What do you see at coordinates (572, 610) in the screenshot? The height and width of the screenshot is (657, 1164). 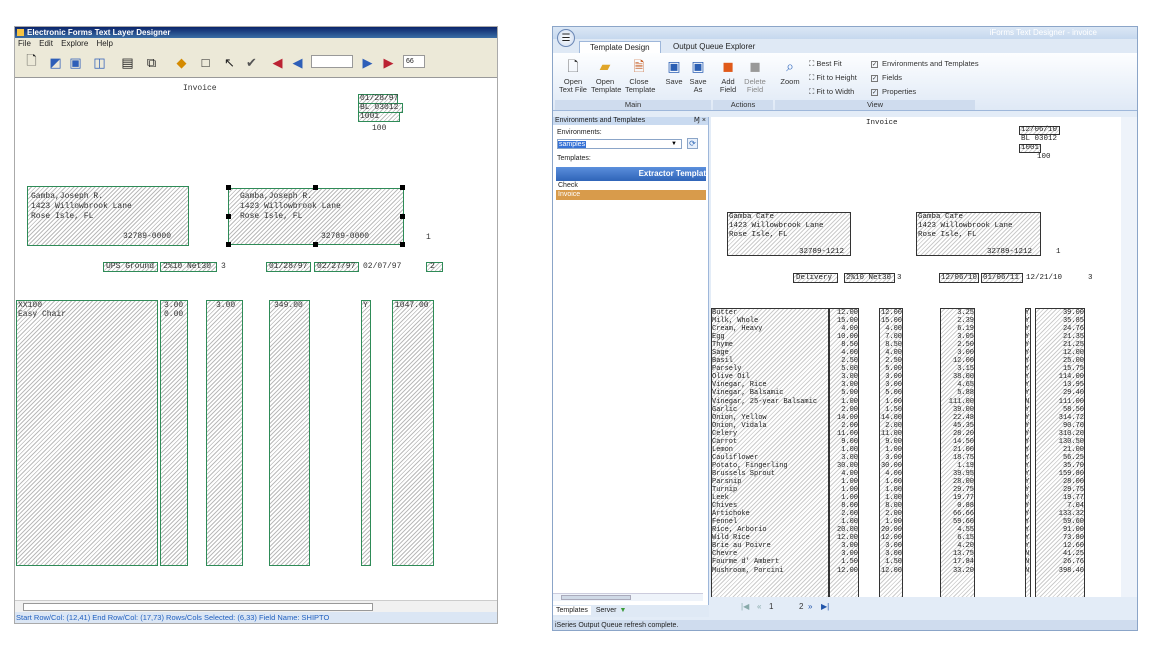 I see `tab-templates: Templates` at bounding box center [572, 610].